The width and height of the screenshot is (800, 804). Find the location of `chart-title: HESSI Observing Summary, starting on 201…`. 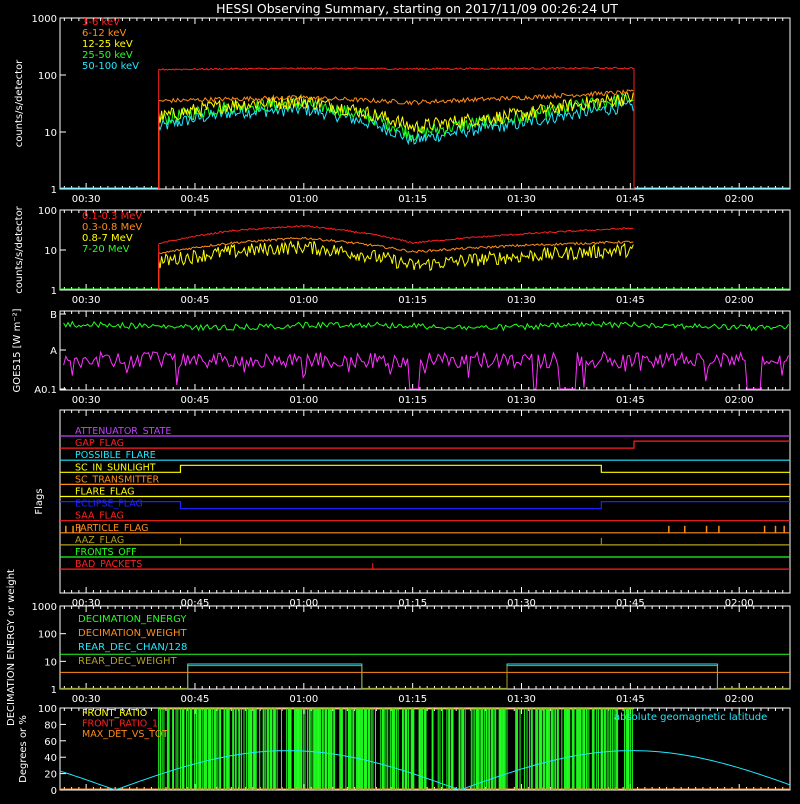

chart-title: HESSI Observing Summary, starting on 201… is located at coordinates (417, 8).